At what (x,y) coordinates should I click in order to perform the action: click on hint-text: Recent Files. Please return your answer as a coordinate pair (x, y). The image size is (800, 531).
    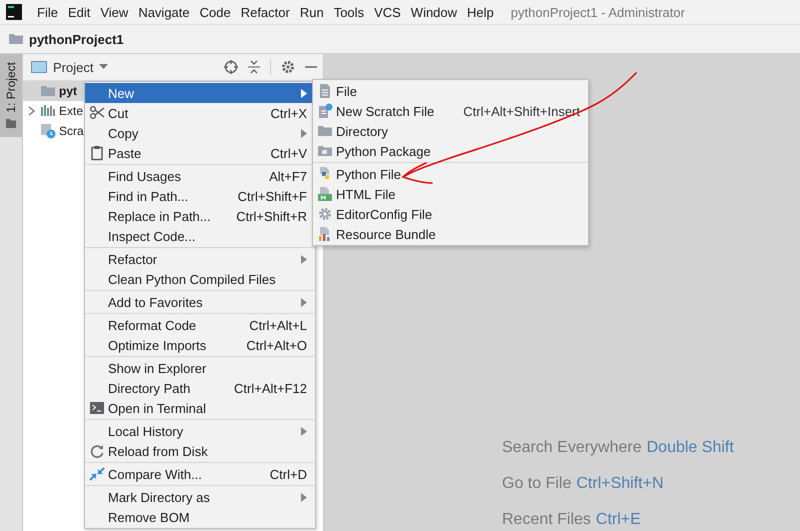
    Looking at the image, I should click on (546, 520).